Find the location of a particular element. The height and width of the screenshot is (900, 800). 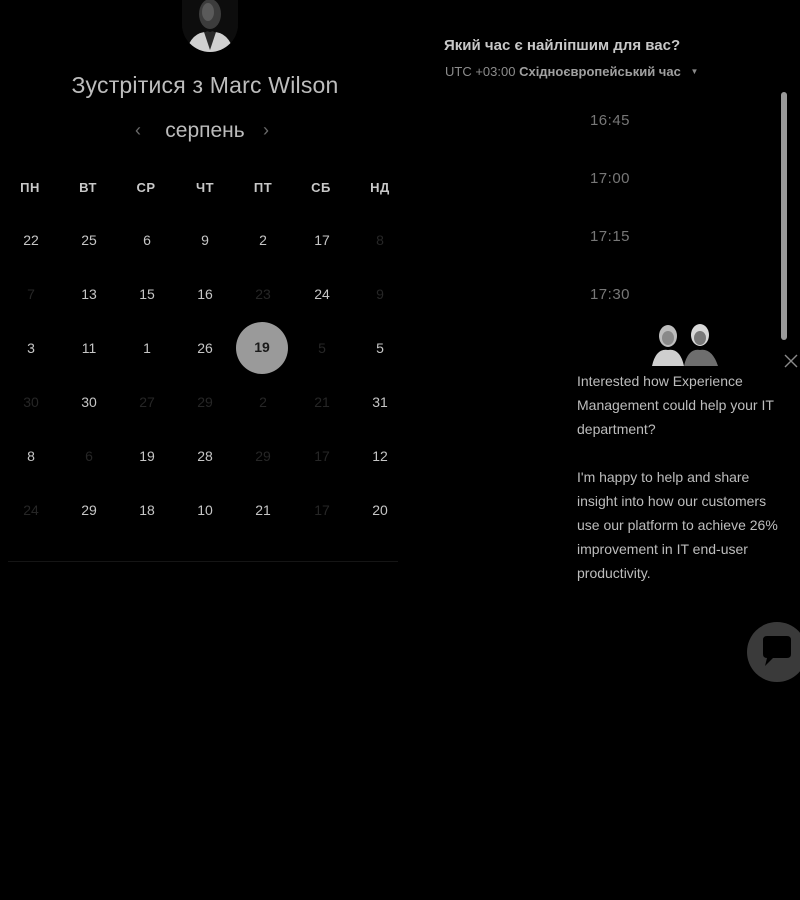

time-slot: 16:45 is located at coordinates (610, 120).